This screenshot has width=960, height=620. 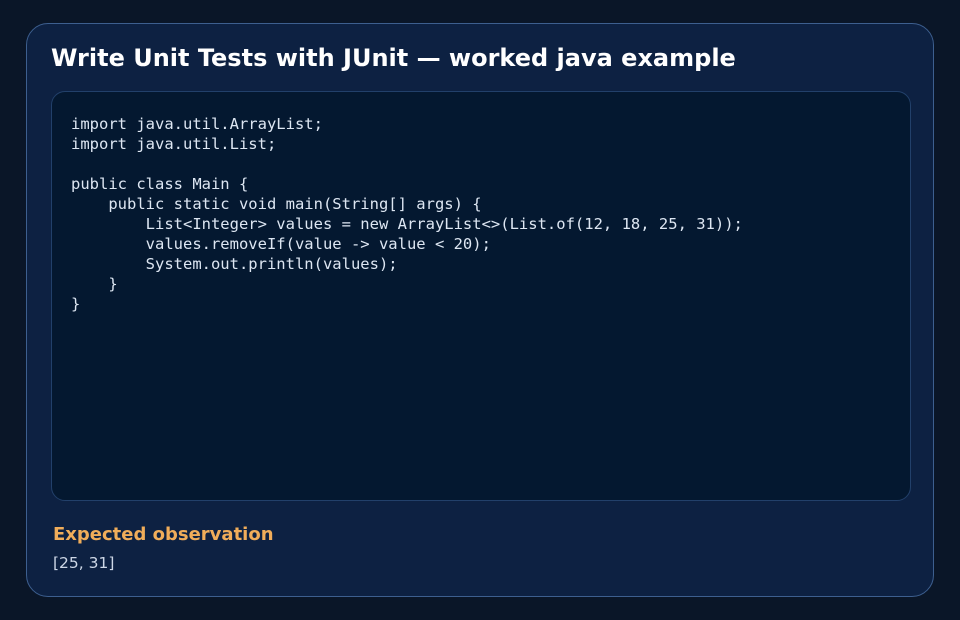 I want to click on observation-value: [25, 31], so click(x=84, y=563).